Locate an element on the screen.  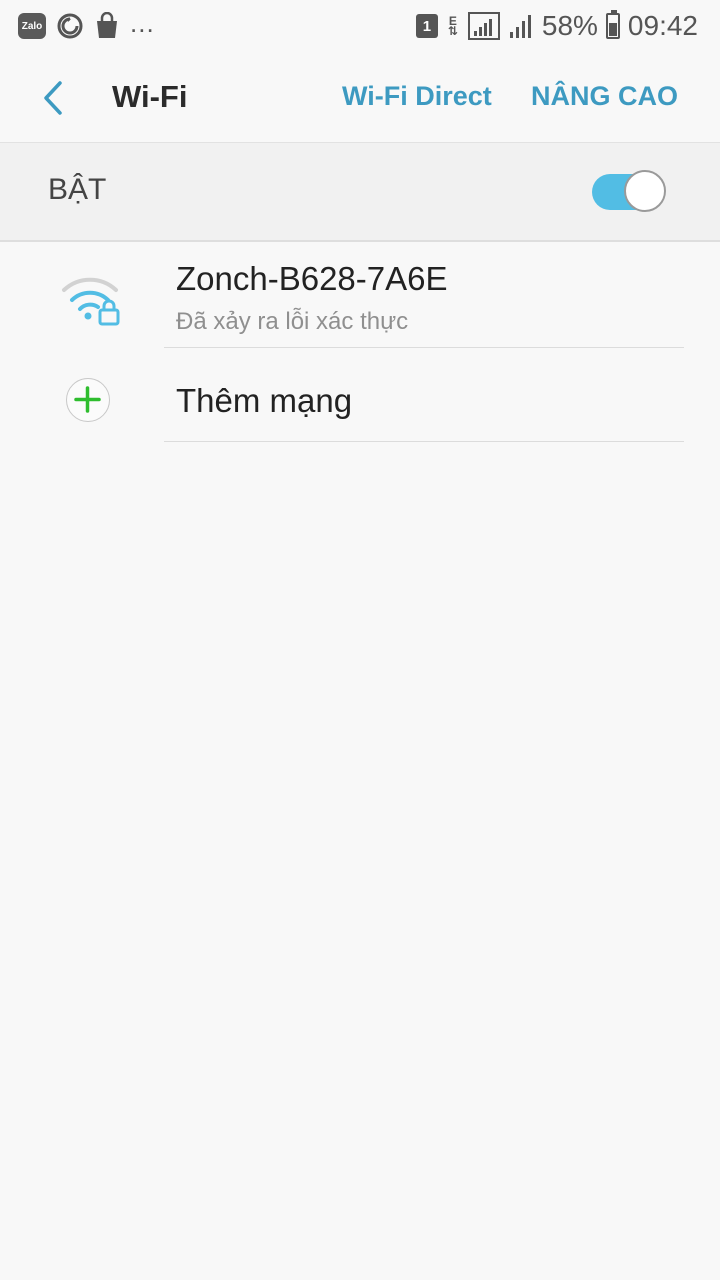
battery-percent: 58% is located at coordinates (569, 25).